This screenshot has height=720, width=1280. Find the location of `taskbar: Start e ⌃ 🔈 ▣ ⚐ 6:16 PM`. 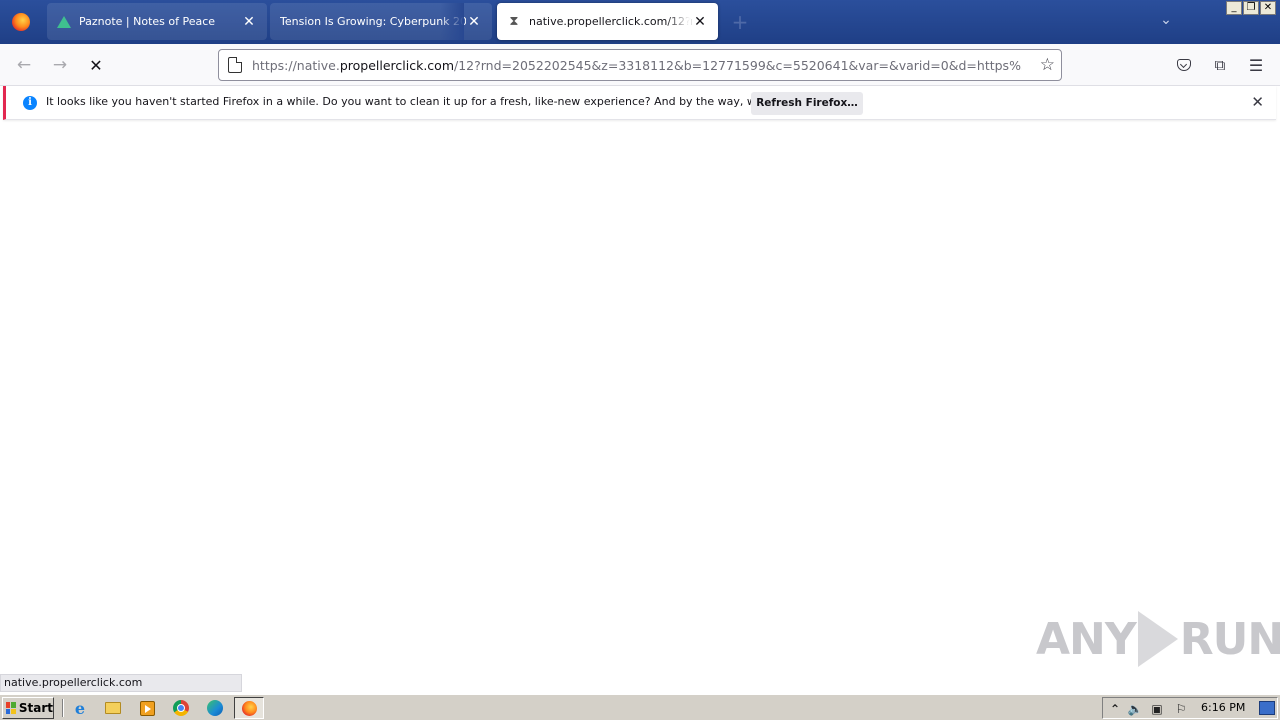

taskbar: Start e ⌃ 🔈 ▣ ⚐ 6:16 PM is located at coordinates (640, 707).